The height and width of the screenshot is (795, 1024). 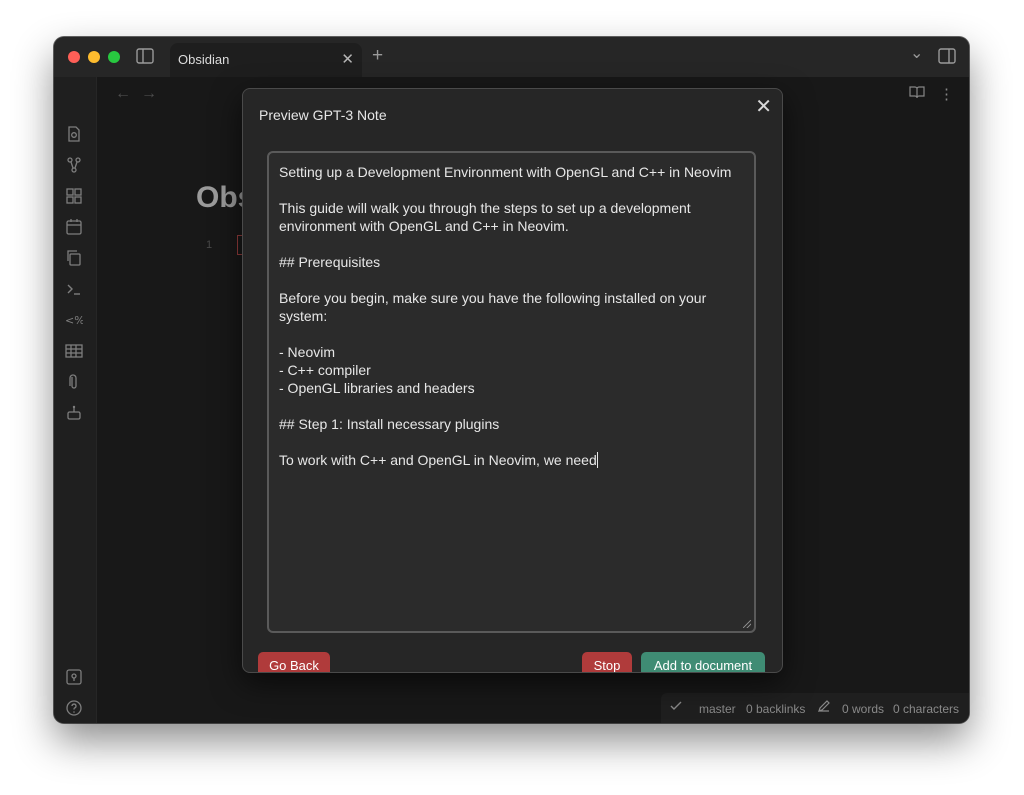 I want to click on text-caret, so click(x=597, y=460).